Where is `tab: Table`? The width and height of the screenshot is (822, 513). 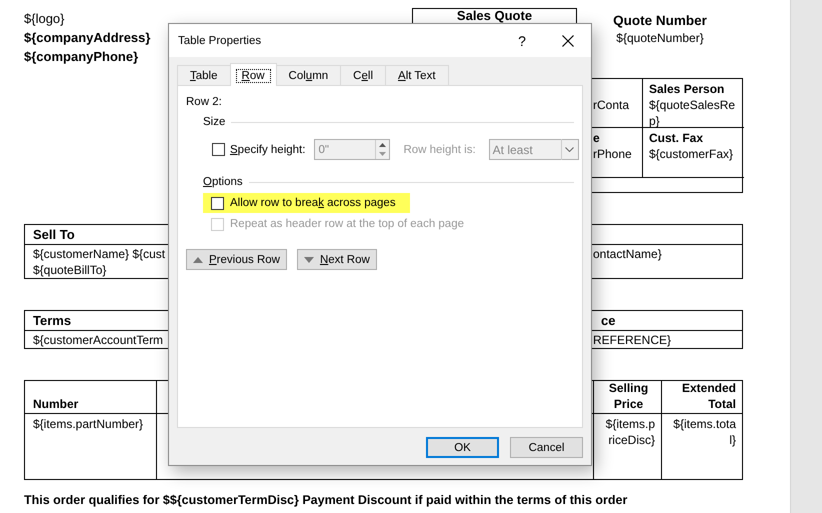
tab: Table is located at coordinates (203, 75).